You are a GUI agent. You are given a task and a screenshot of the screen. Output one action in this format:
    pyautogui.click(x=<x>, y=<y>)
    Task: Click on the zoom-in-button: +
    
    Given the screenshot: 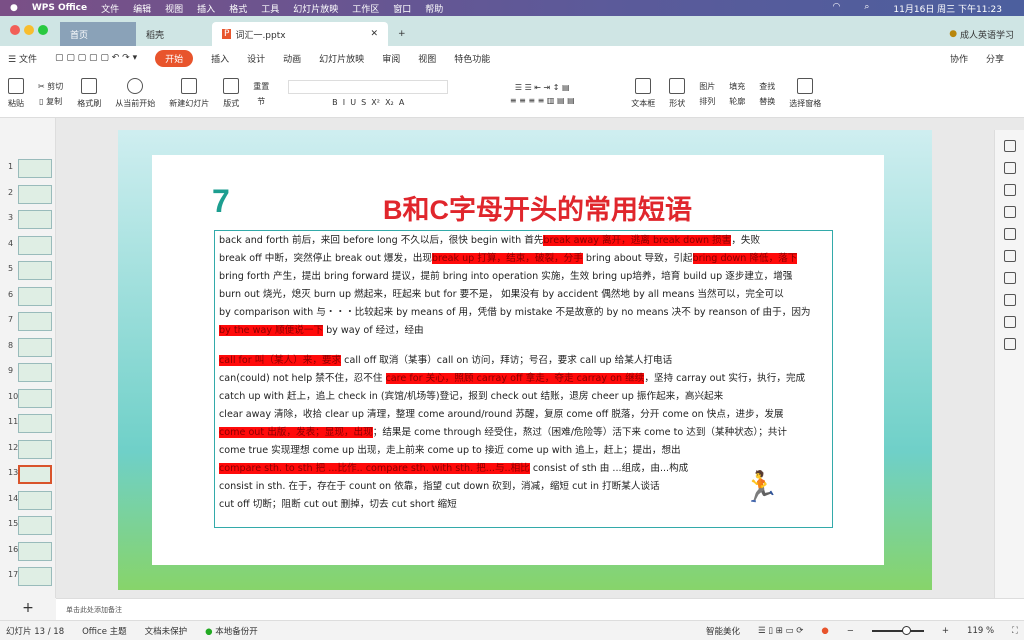 What is the action you would take?
    pyautogui.click(x=945, y=631)
    